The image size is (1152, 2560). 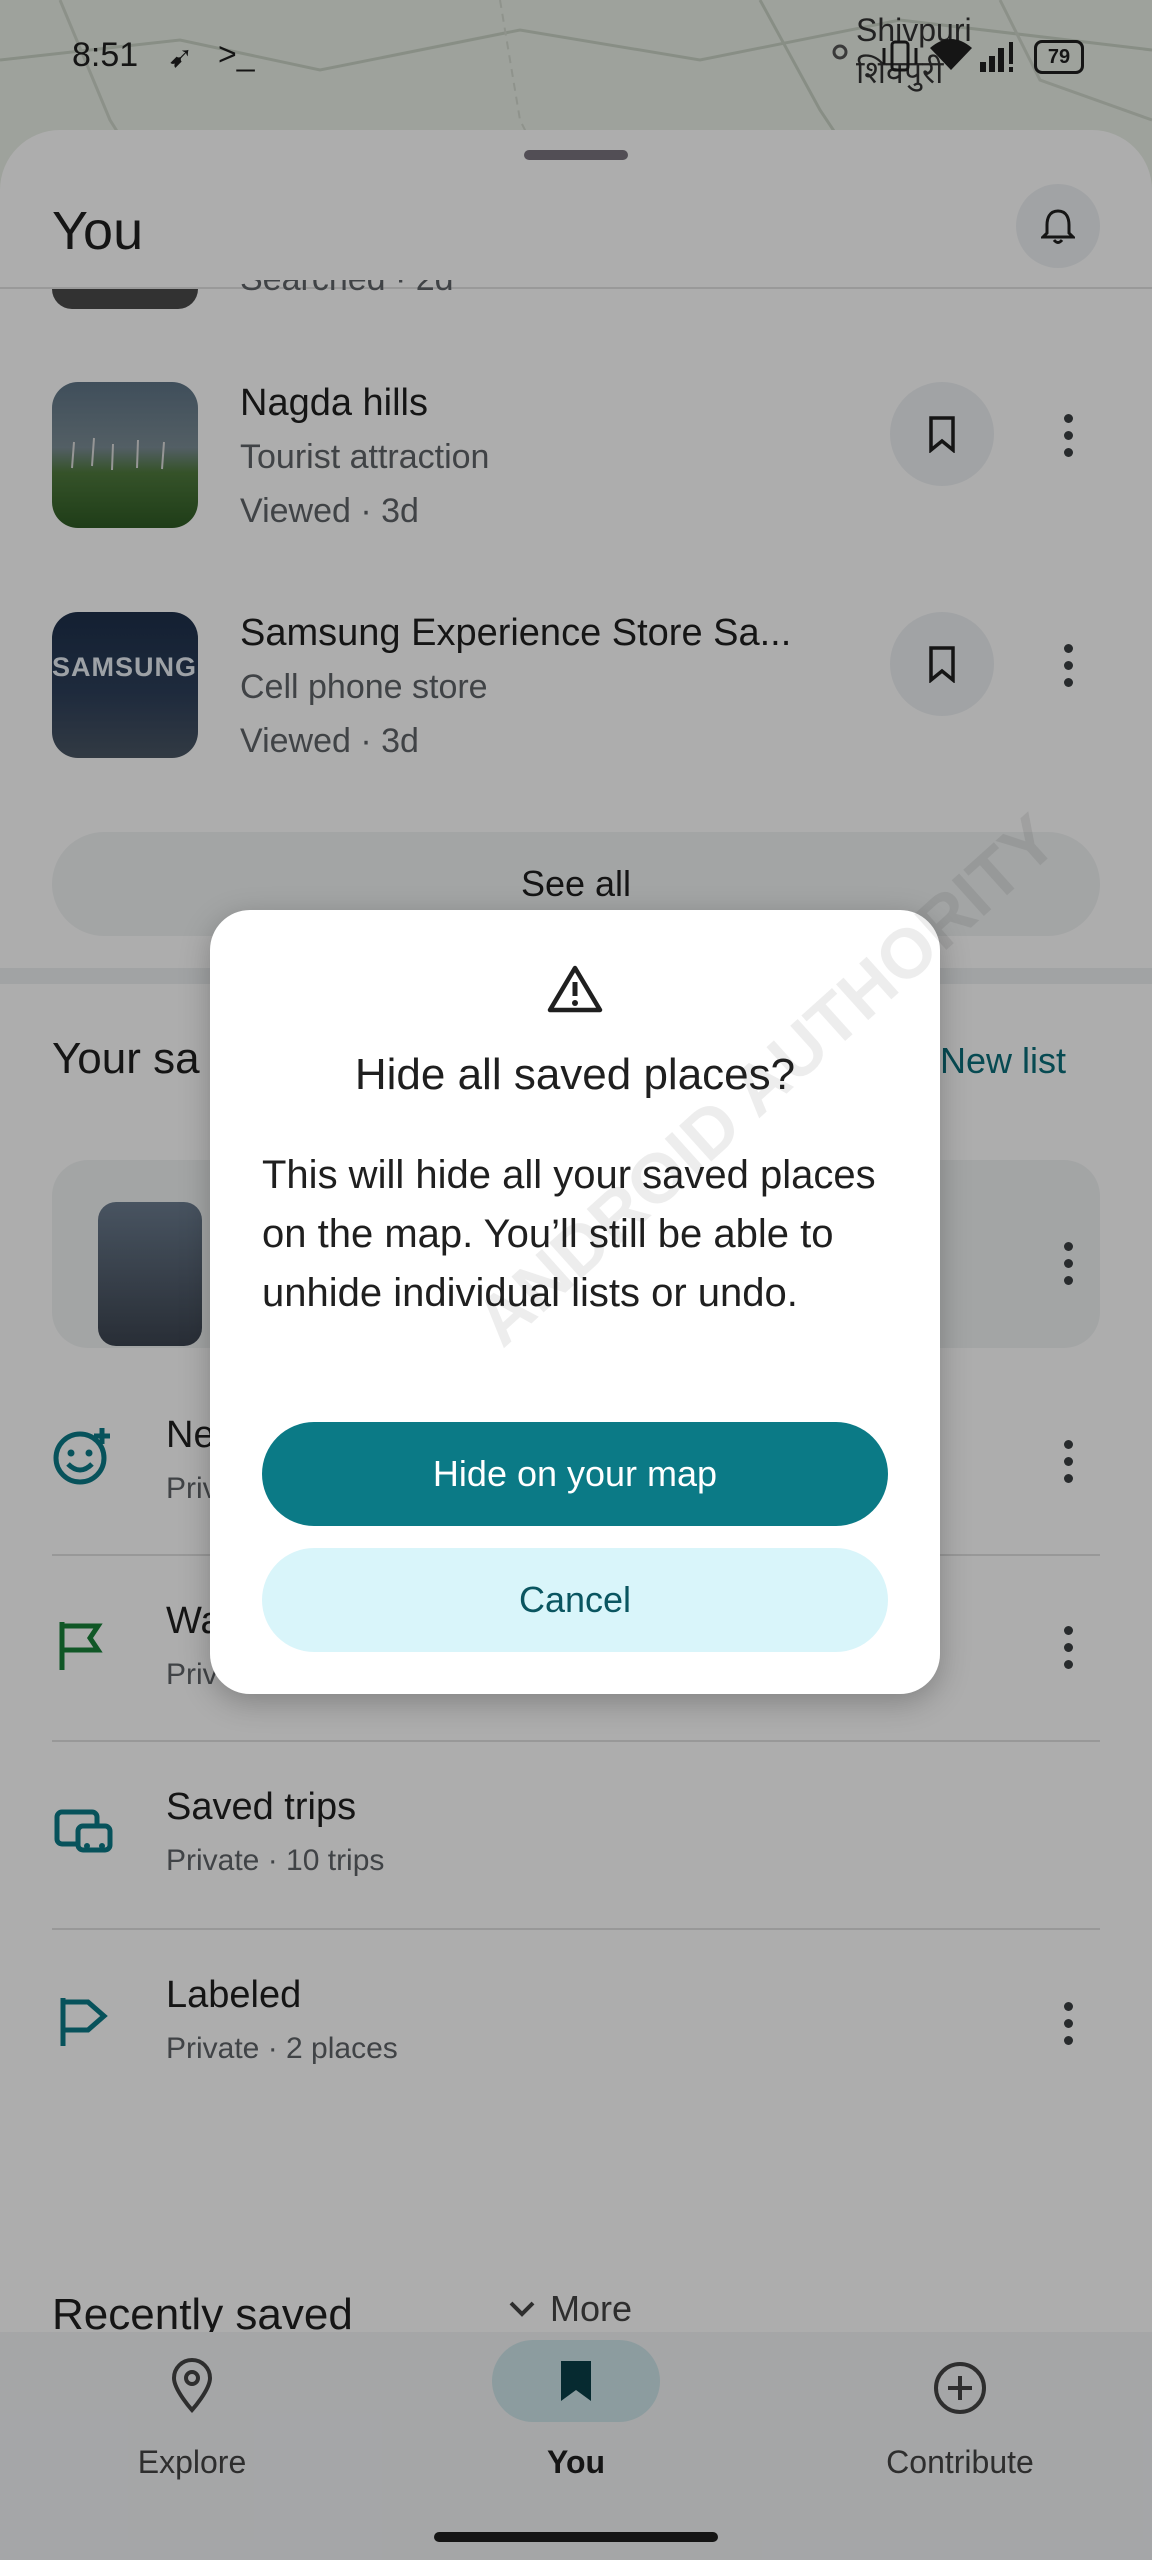 I want to click on dialog-title: Hide all saved places?, so click(x=575, y=1074).